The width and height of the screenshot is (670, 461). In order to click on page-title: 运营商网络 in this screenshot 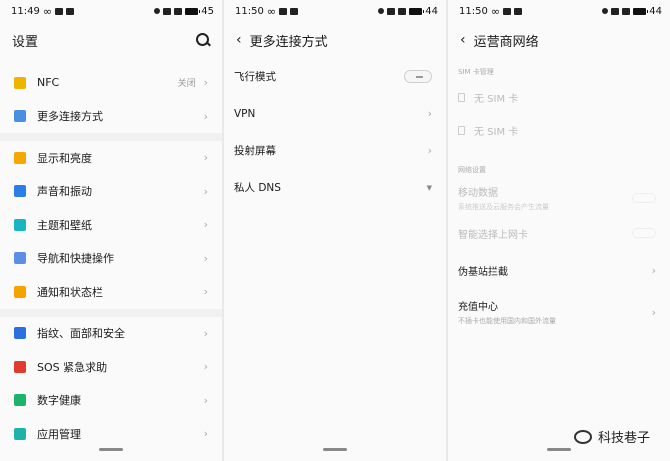, I will do `click(506, 42)`.